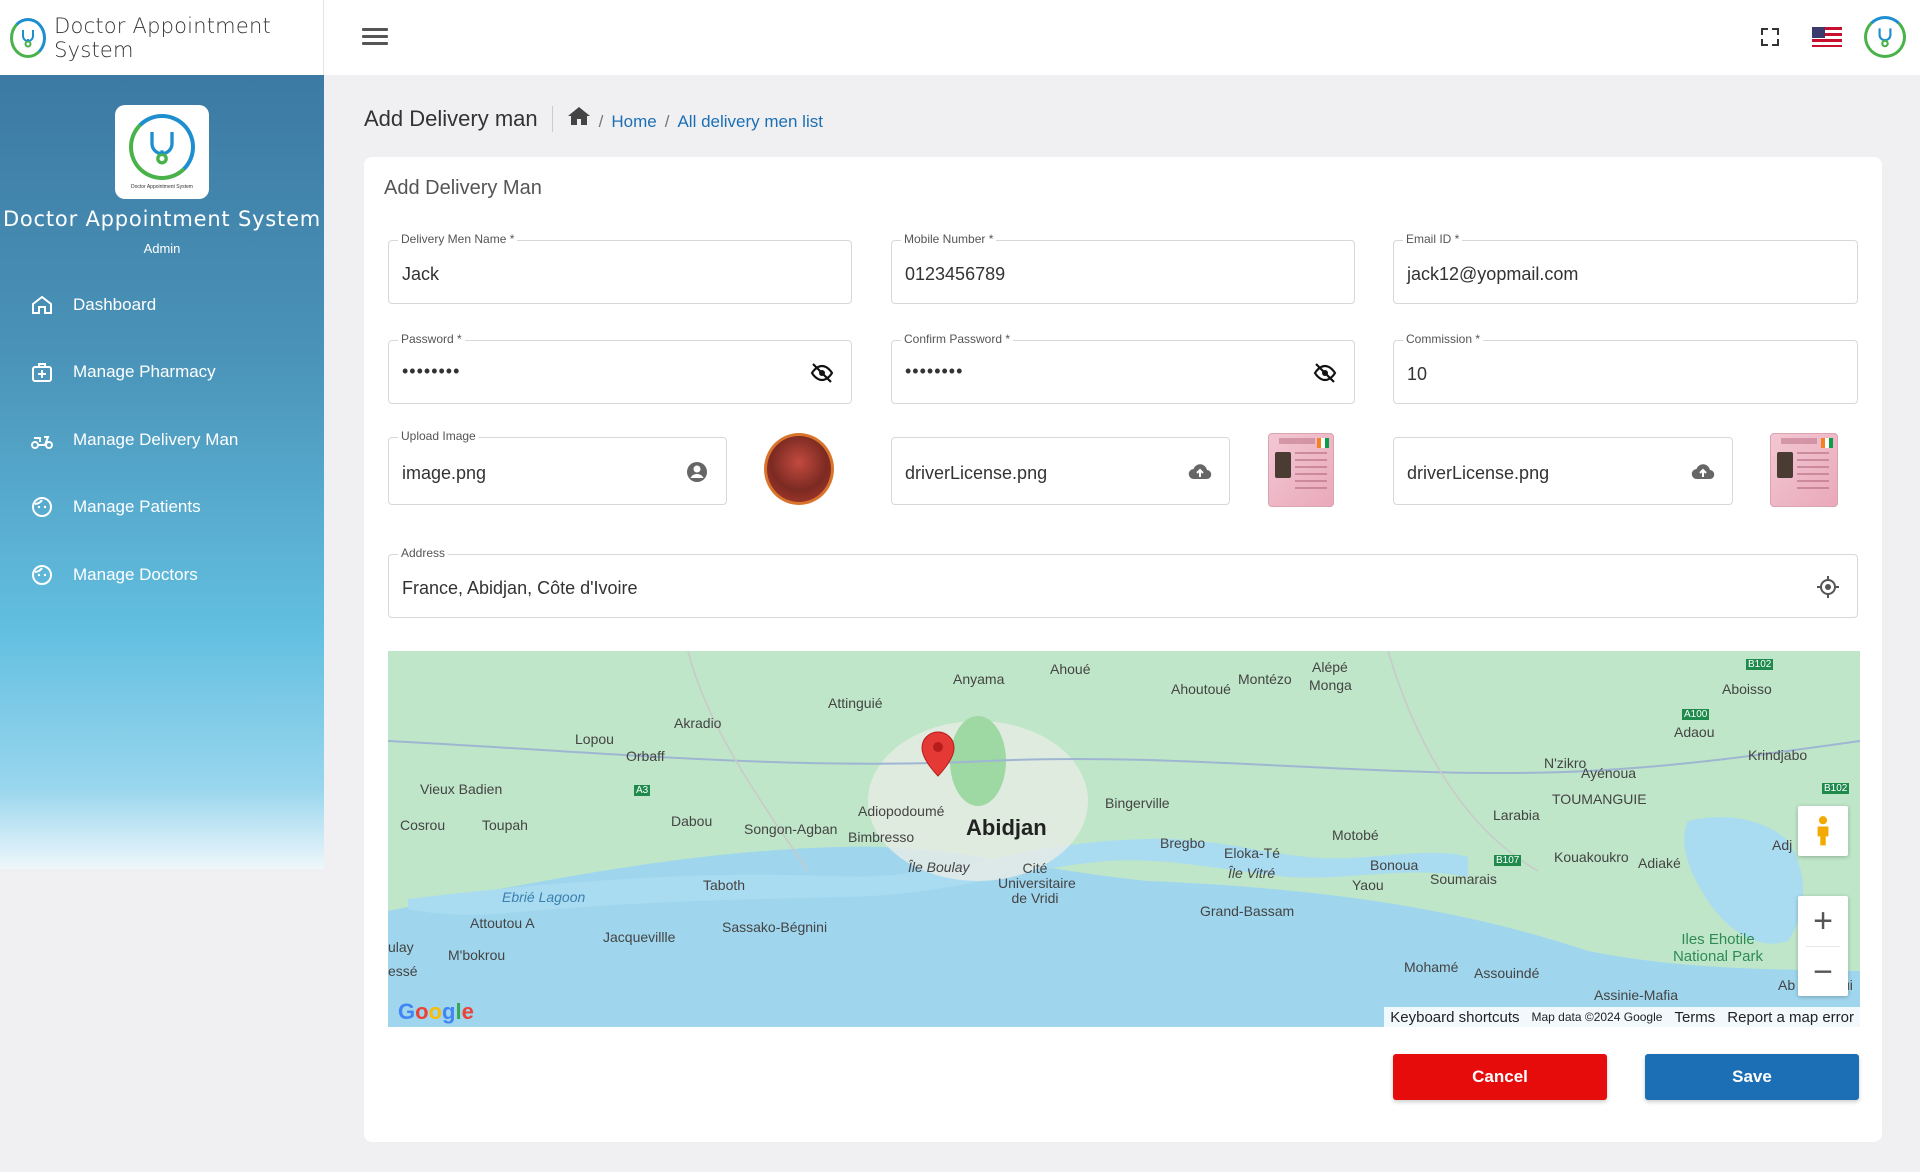 This screenshot has height=1172, width=1920. Describe the element at coordinates (463, 188) in the screenshot. I see `form-title: Add Delivery Man` at that location.